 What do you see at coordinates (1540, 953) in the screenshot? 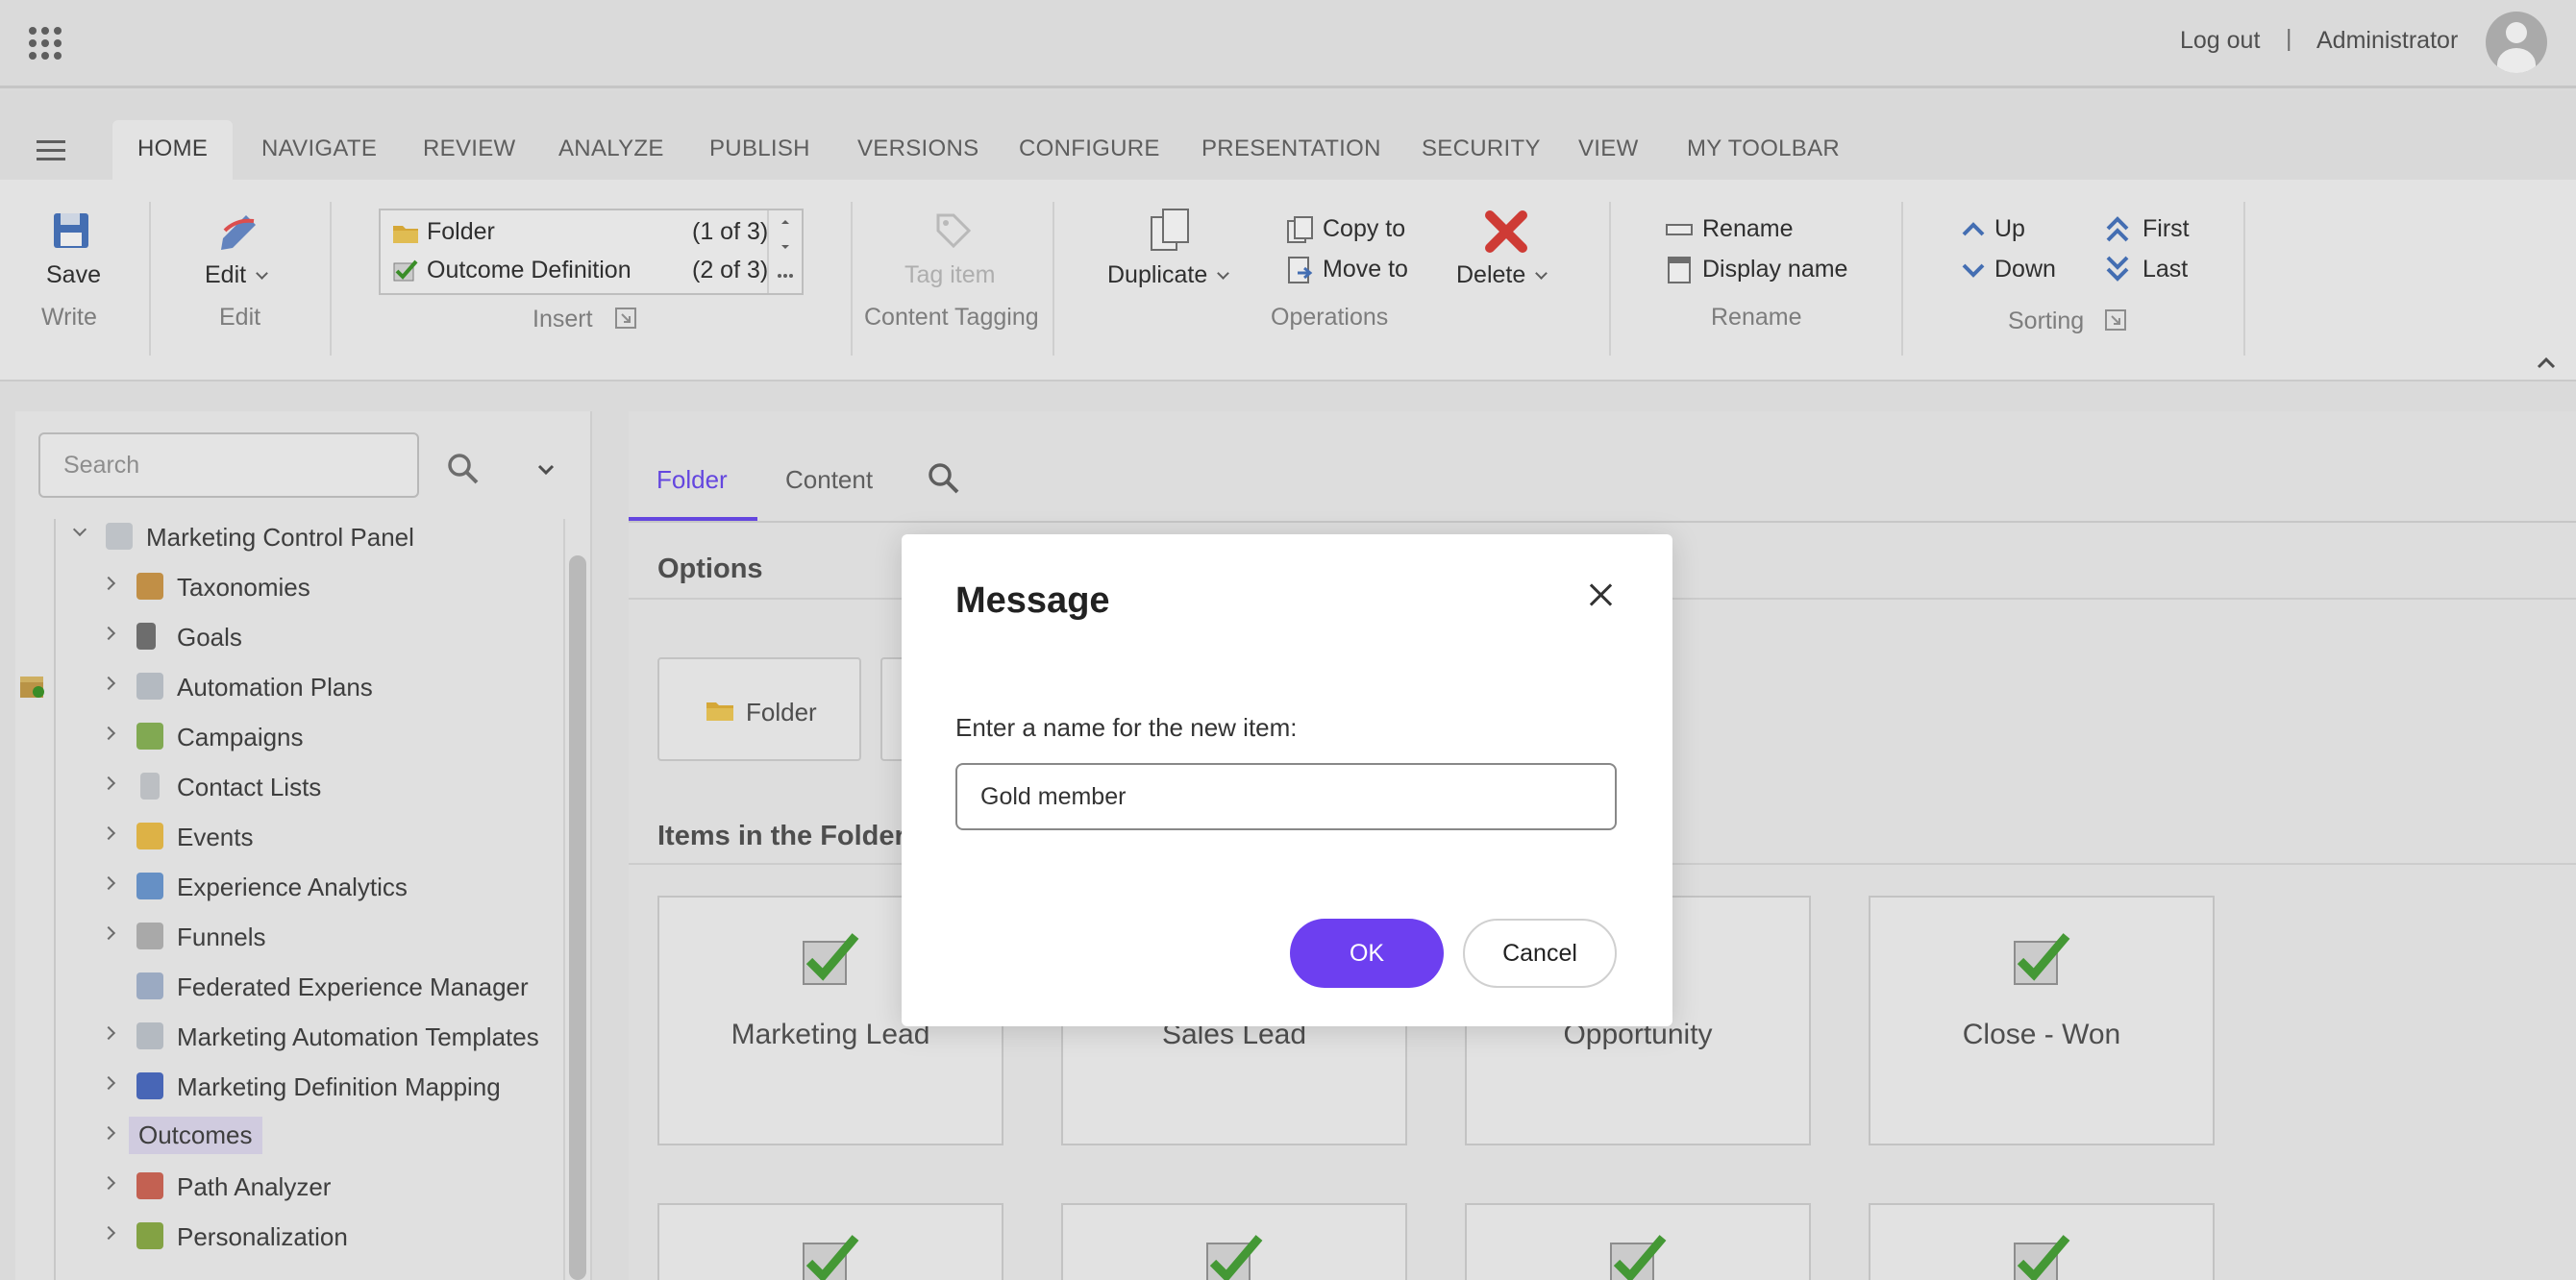
I see `cancel-button: Cancel` at bounding box center [1540, 953].